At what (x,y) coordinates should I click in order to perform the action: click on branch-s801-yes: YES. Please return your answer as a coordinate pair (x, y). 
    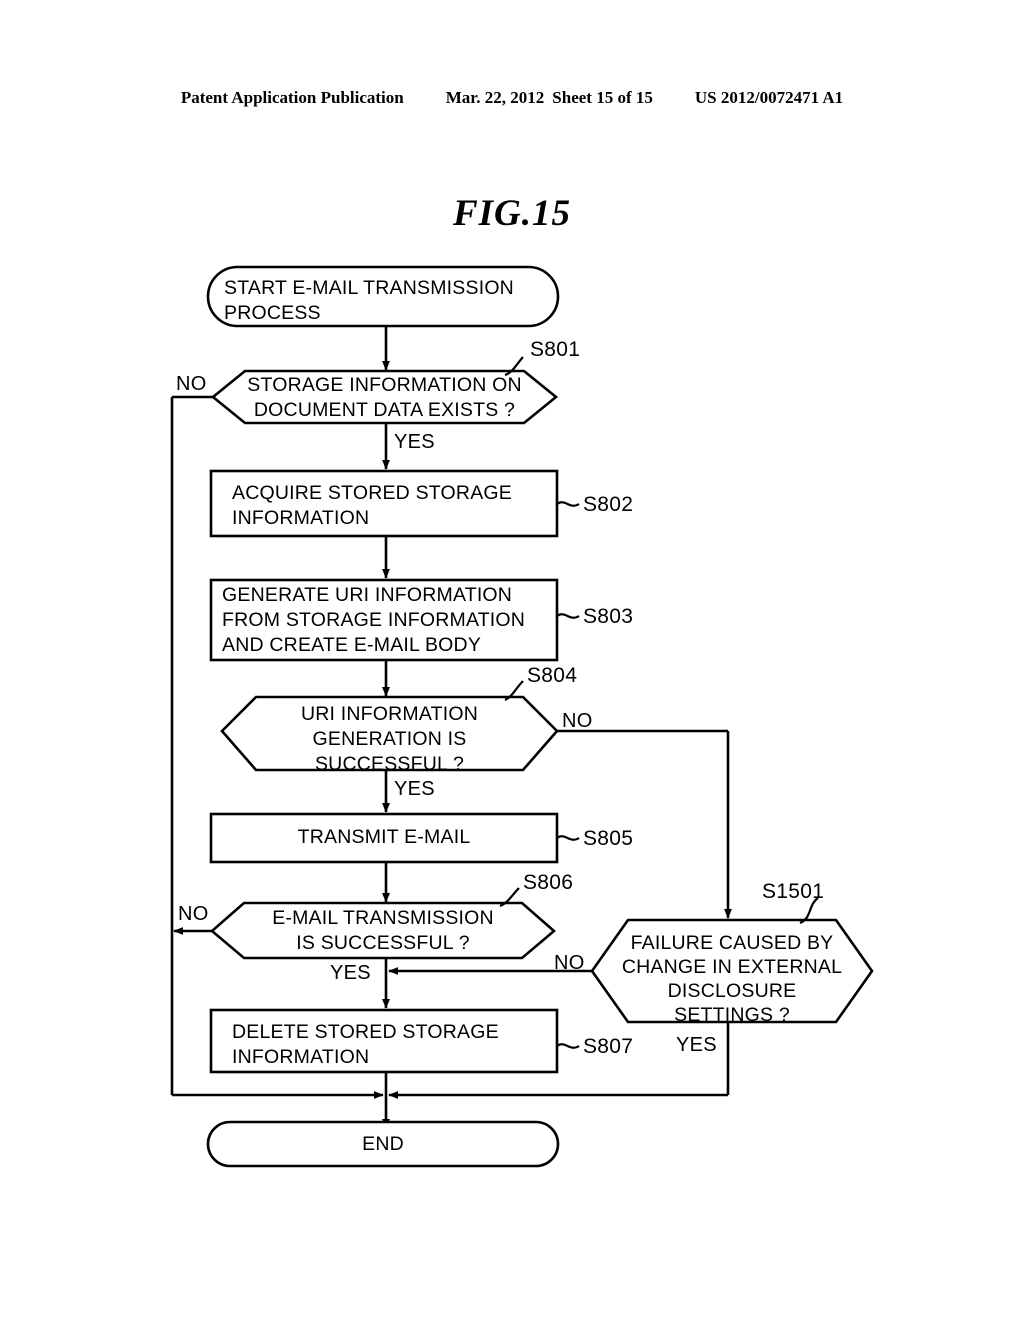
    Looking at the image, I should click on (414, 442).